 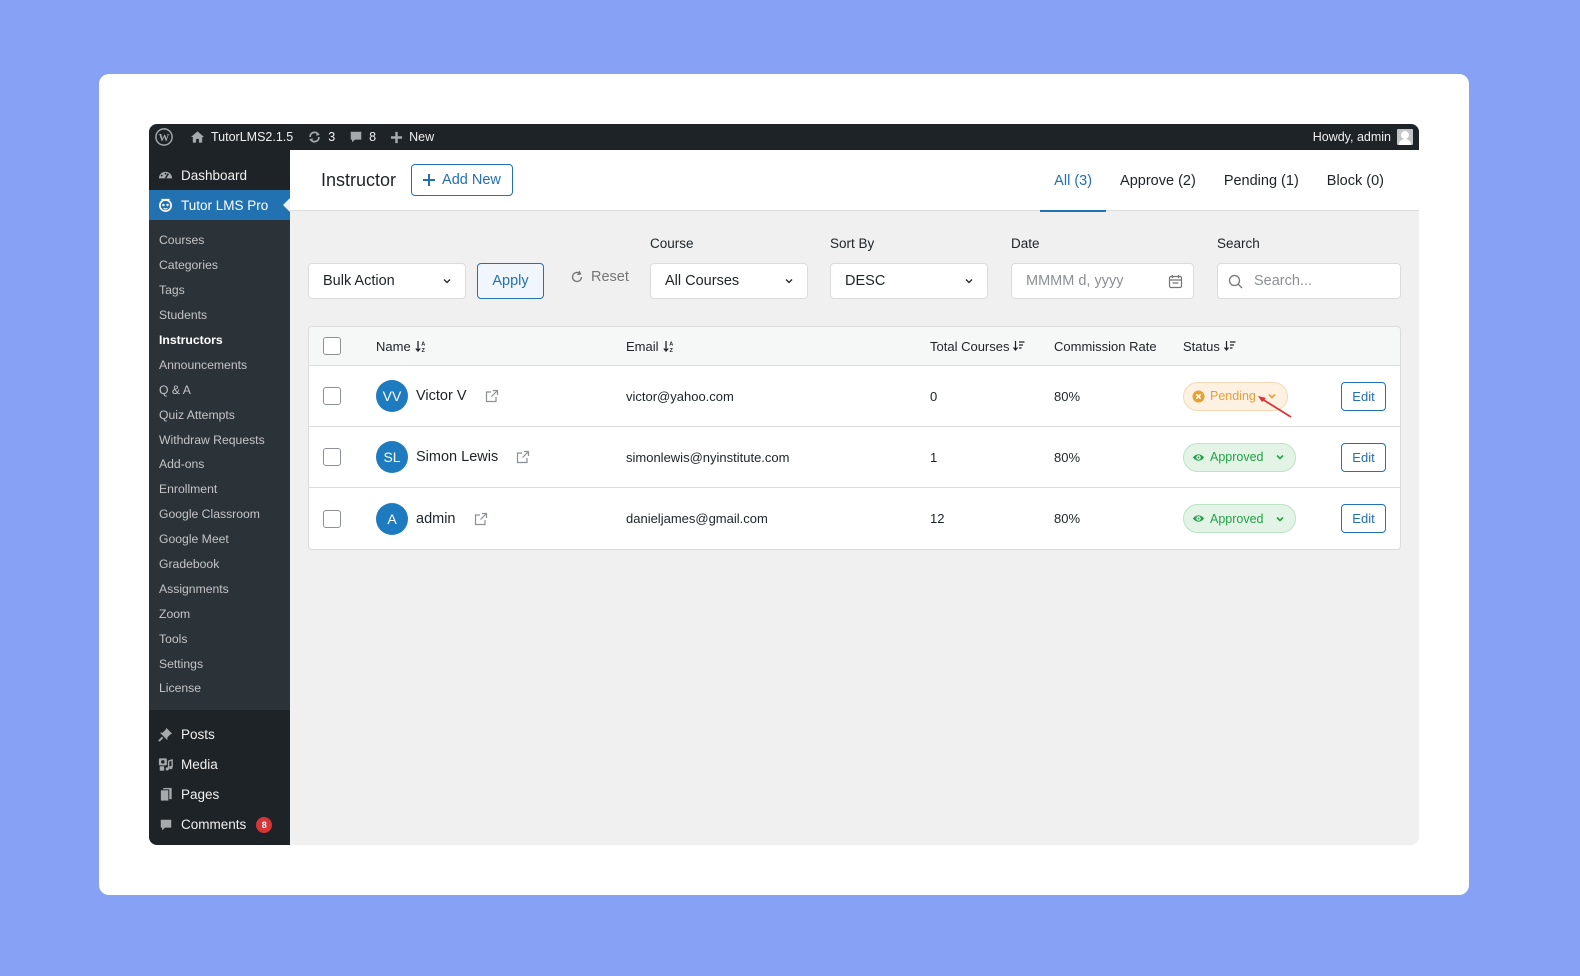 I want to click on updates-icon, so click(x=314, y=137).